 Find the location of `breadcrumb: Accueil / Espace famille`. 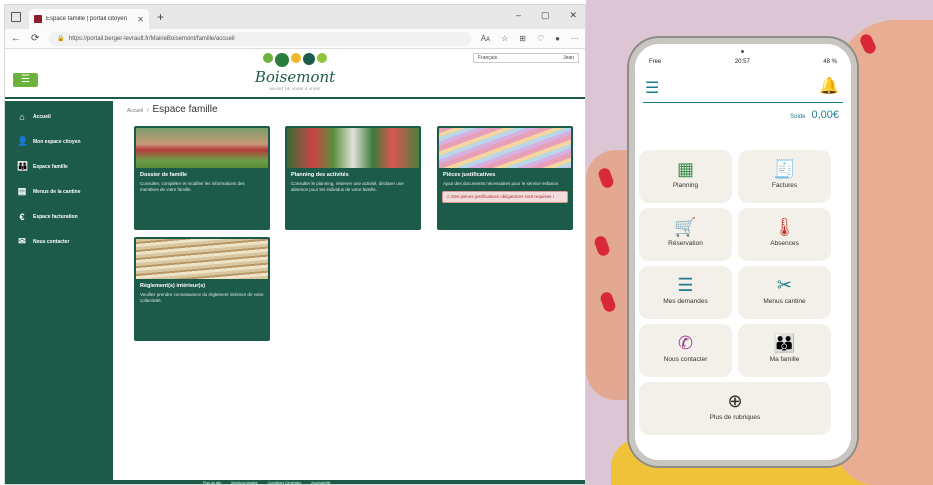

breadcrumb: Accueil / Espace famille is located at coordinates (172, 109).